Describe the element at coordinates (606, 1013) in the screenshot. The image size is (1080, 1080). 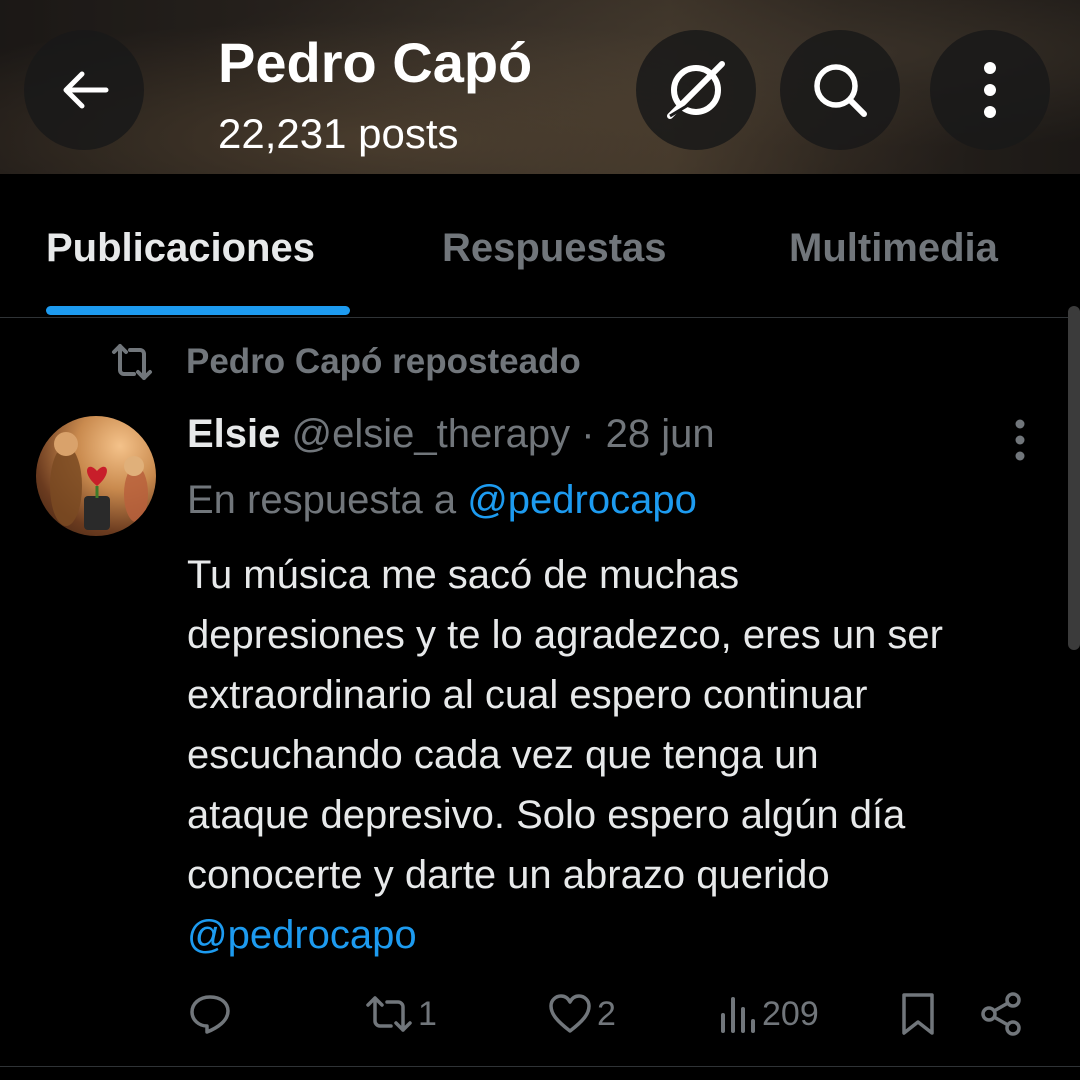
I see `like-count: 2` at that location.